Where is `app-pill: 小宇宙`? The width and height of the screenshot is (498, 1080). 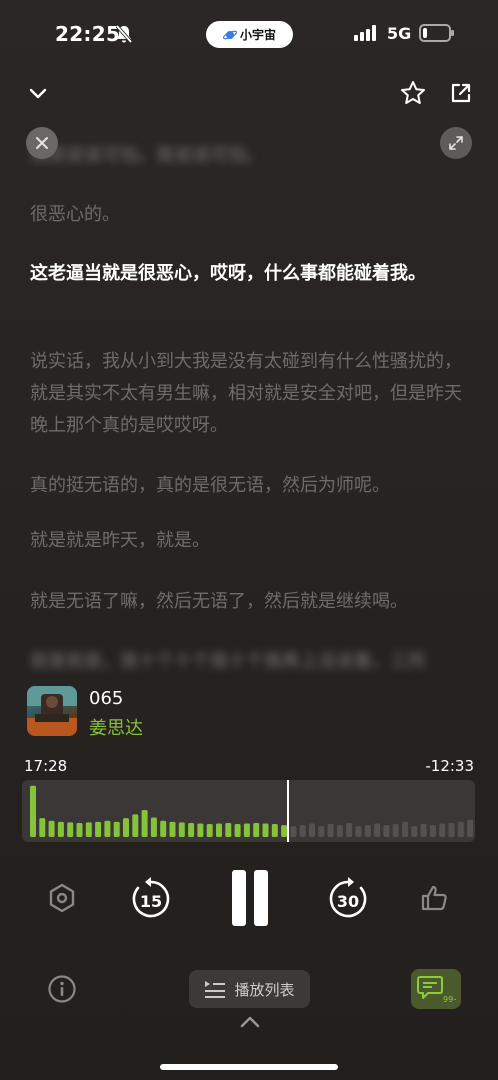 app-pill: 小宇宙 is located at coordinates (249, 34).